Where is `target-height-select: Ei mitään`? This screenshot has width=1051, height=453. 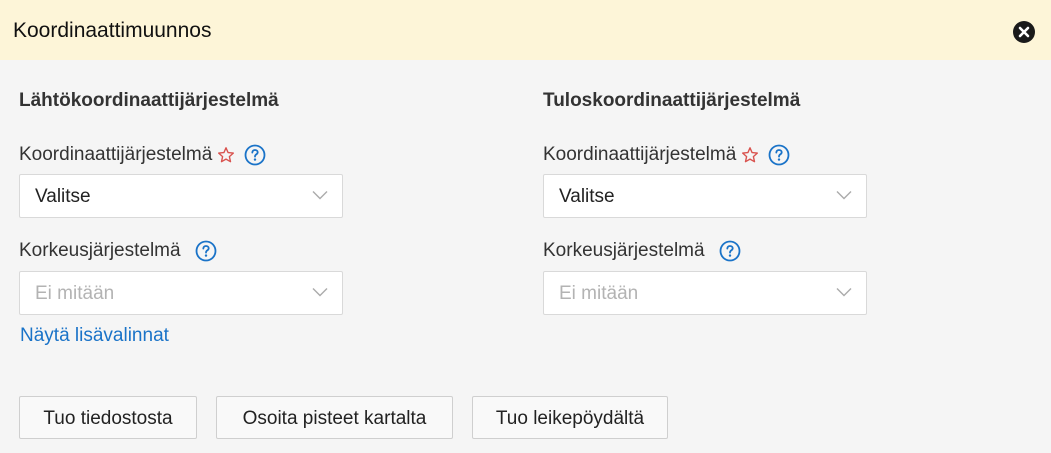
target-height-select: Ei mitään is located at coordinates (705, 293).